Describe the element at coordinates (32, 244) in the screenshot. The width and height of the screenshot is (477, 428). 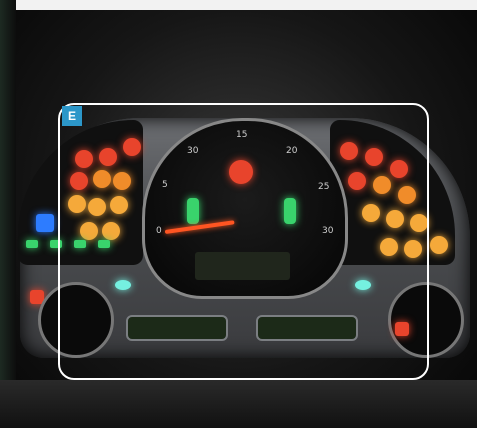
I see `indicator-lamp` at that location.